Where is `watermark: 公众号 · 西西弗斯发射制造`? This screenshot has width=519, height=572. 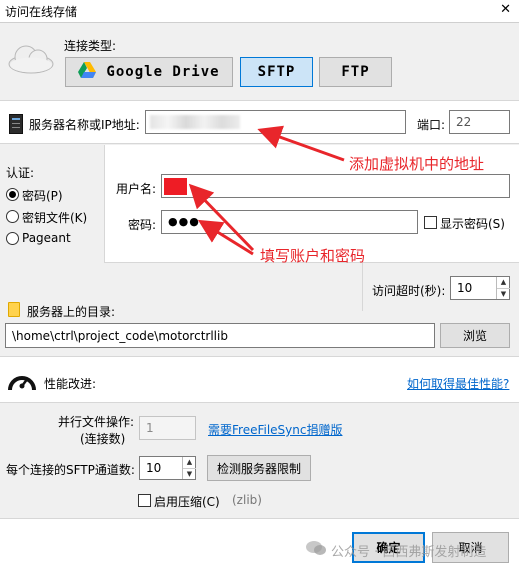 watermark: 公众号 · 西西弗斯发射制造 is located at coordinates (409, 552).